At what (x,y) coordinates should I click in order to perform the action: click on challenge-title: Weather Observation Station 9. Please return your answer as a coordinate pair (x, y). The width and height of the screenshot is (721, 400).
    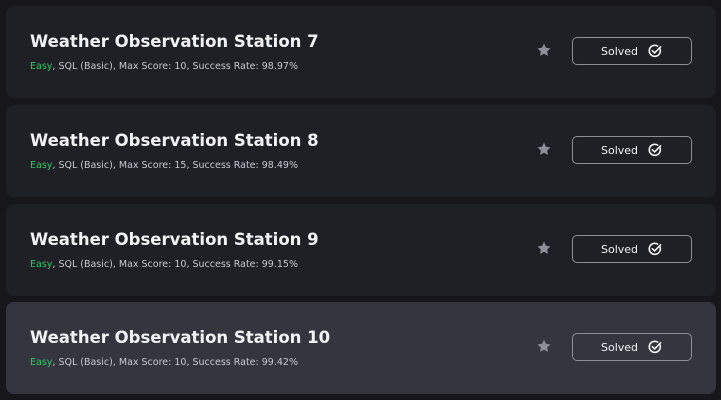
    Looking at the image, I should click on (174, 239).